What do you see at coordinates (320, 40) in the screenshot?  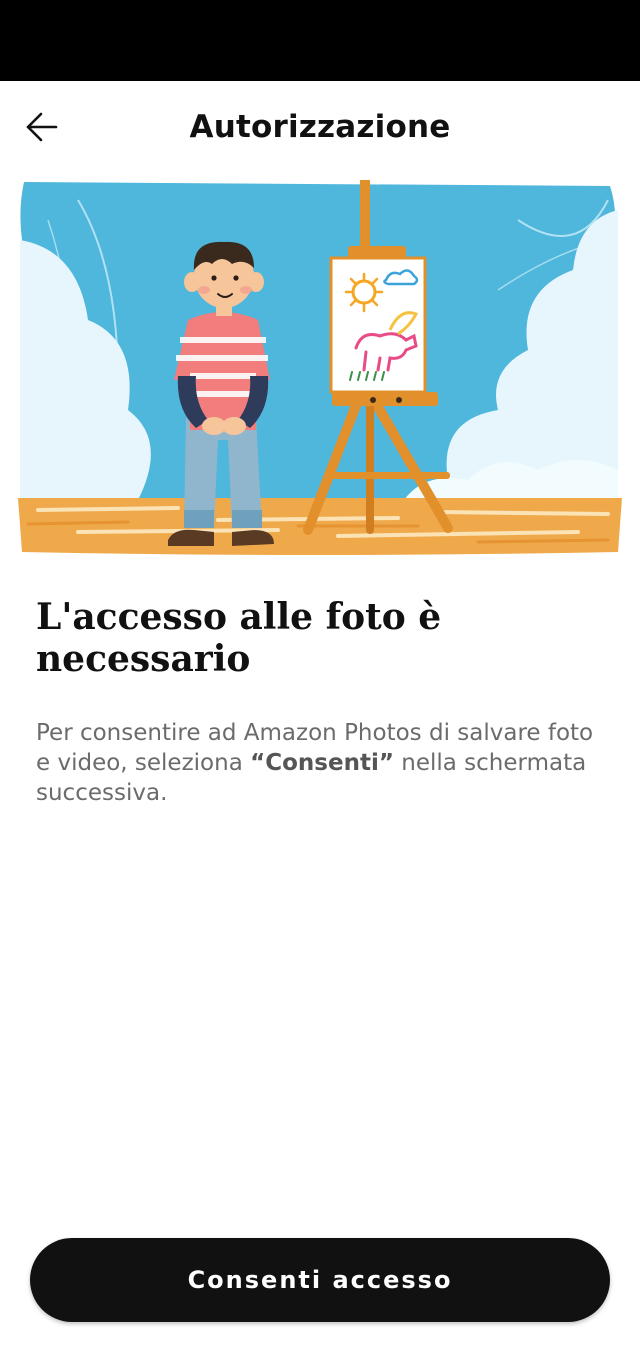 I see `status-bar` at bounding box center [320, 40].